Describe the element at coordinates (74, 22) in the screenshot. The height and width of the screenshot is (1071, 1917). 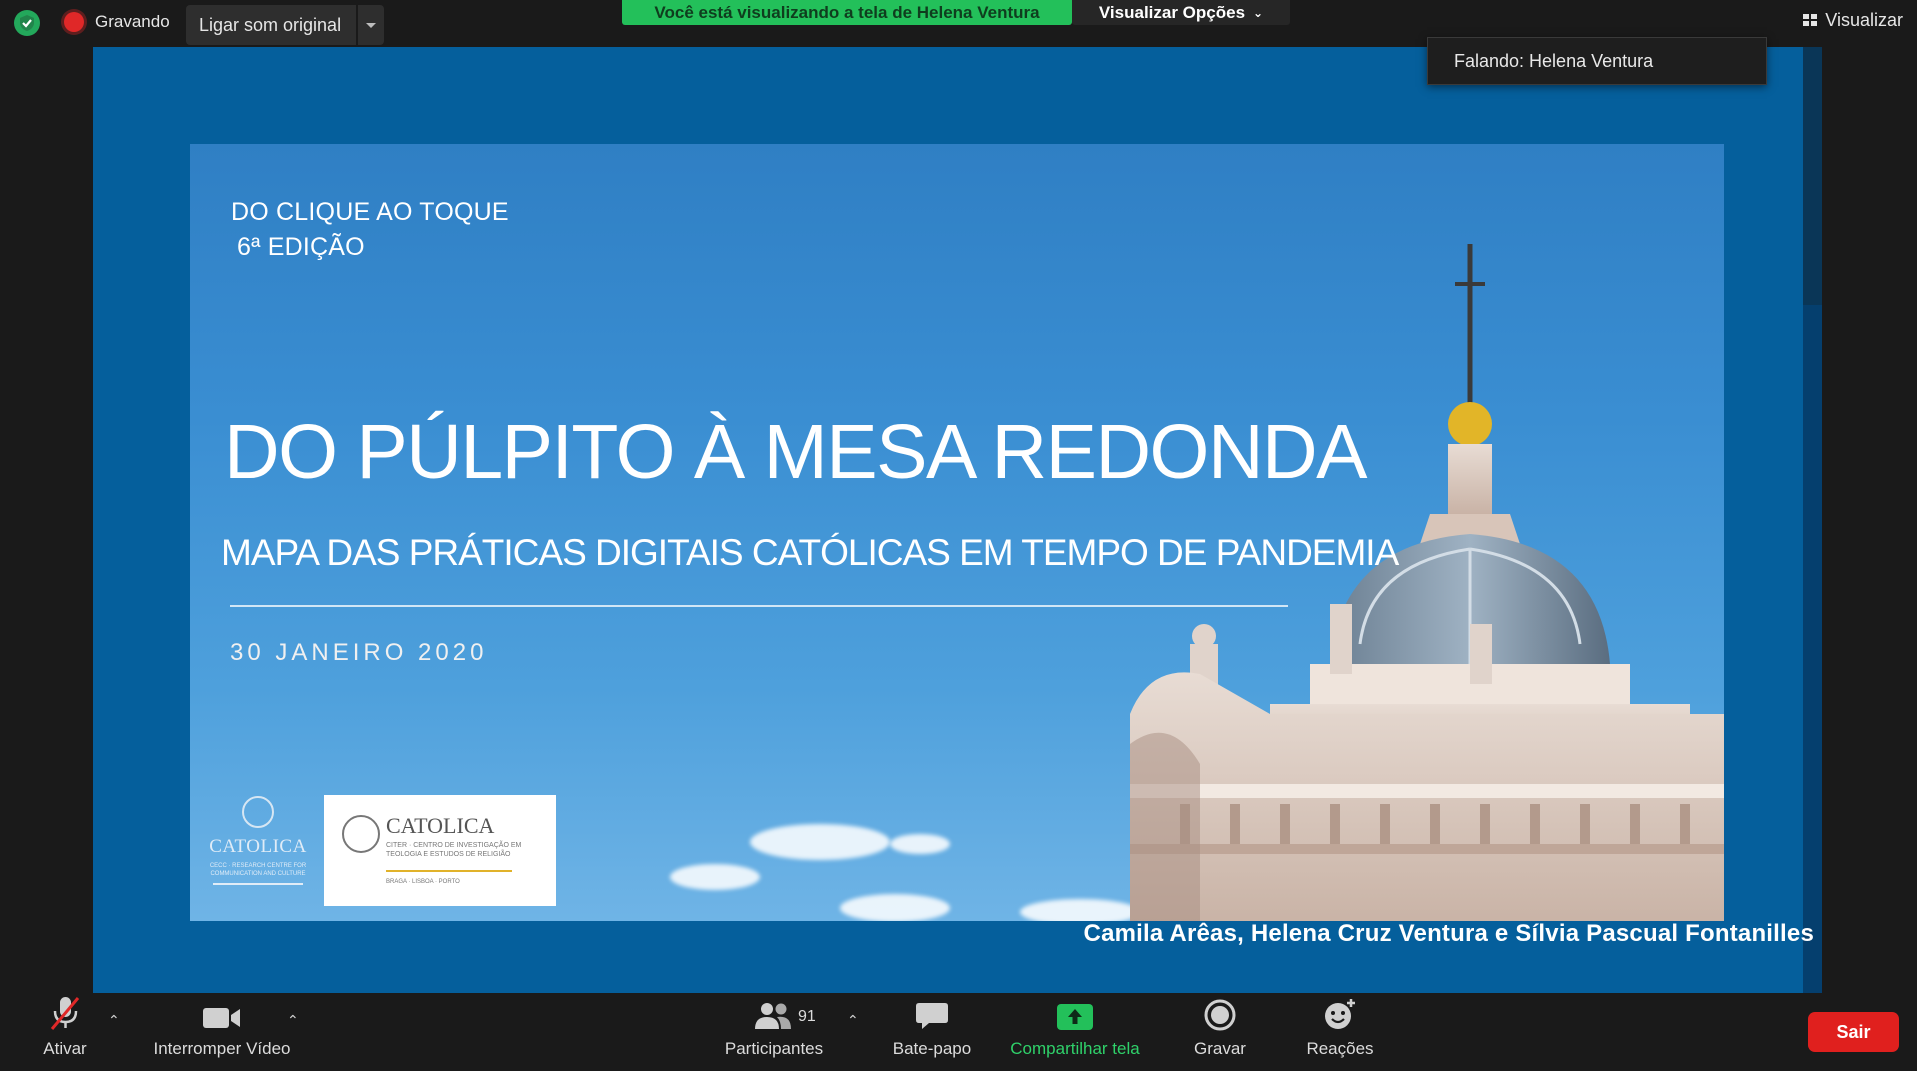
I see `recording-icon` at that location.